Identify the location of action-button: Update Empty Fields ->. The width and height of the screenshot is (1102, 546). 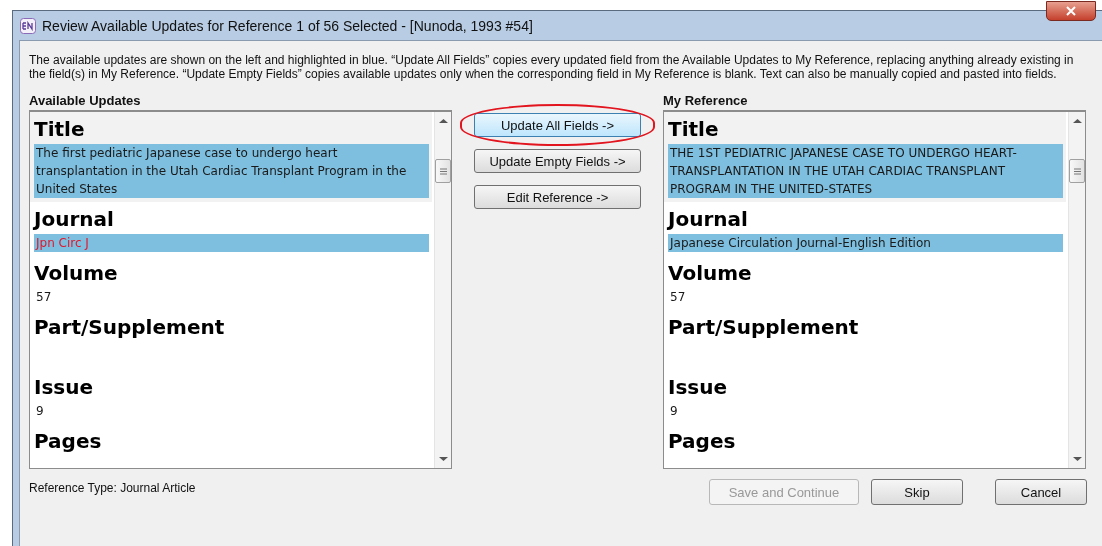
(557, 161).